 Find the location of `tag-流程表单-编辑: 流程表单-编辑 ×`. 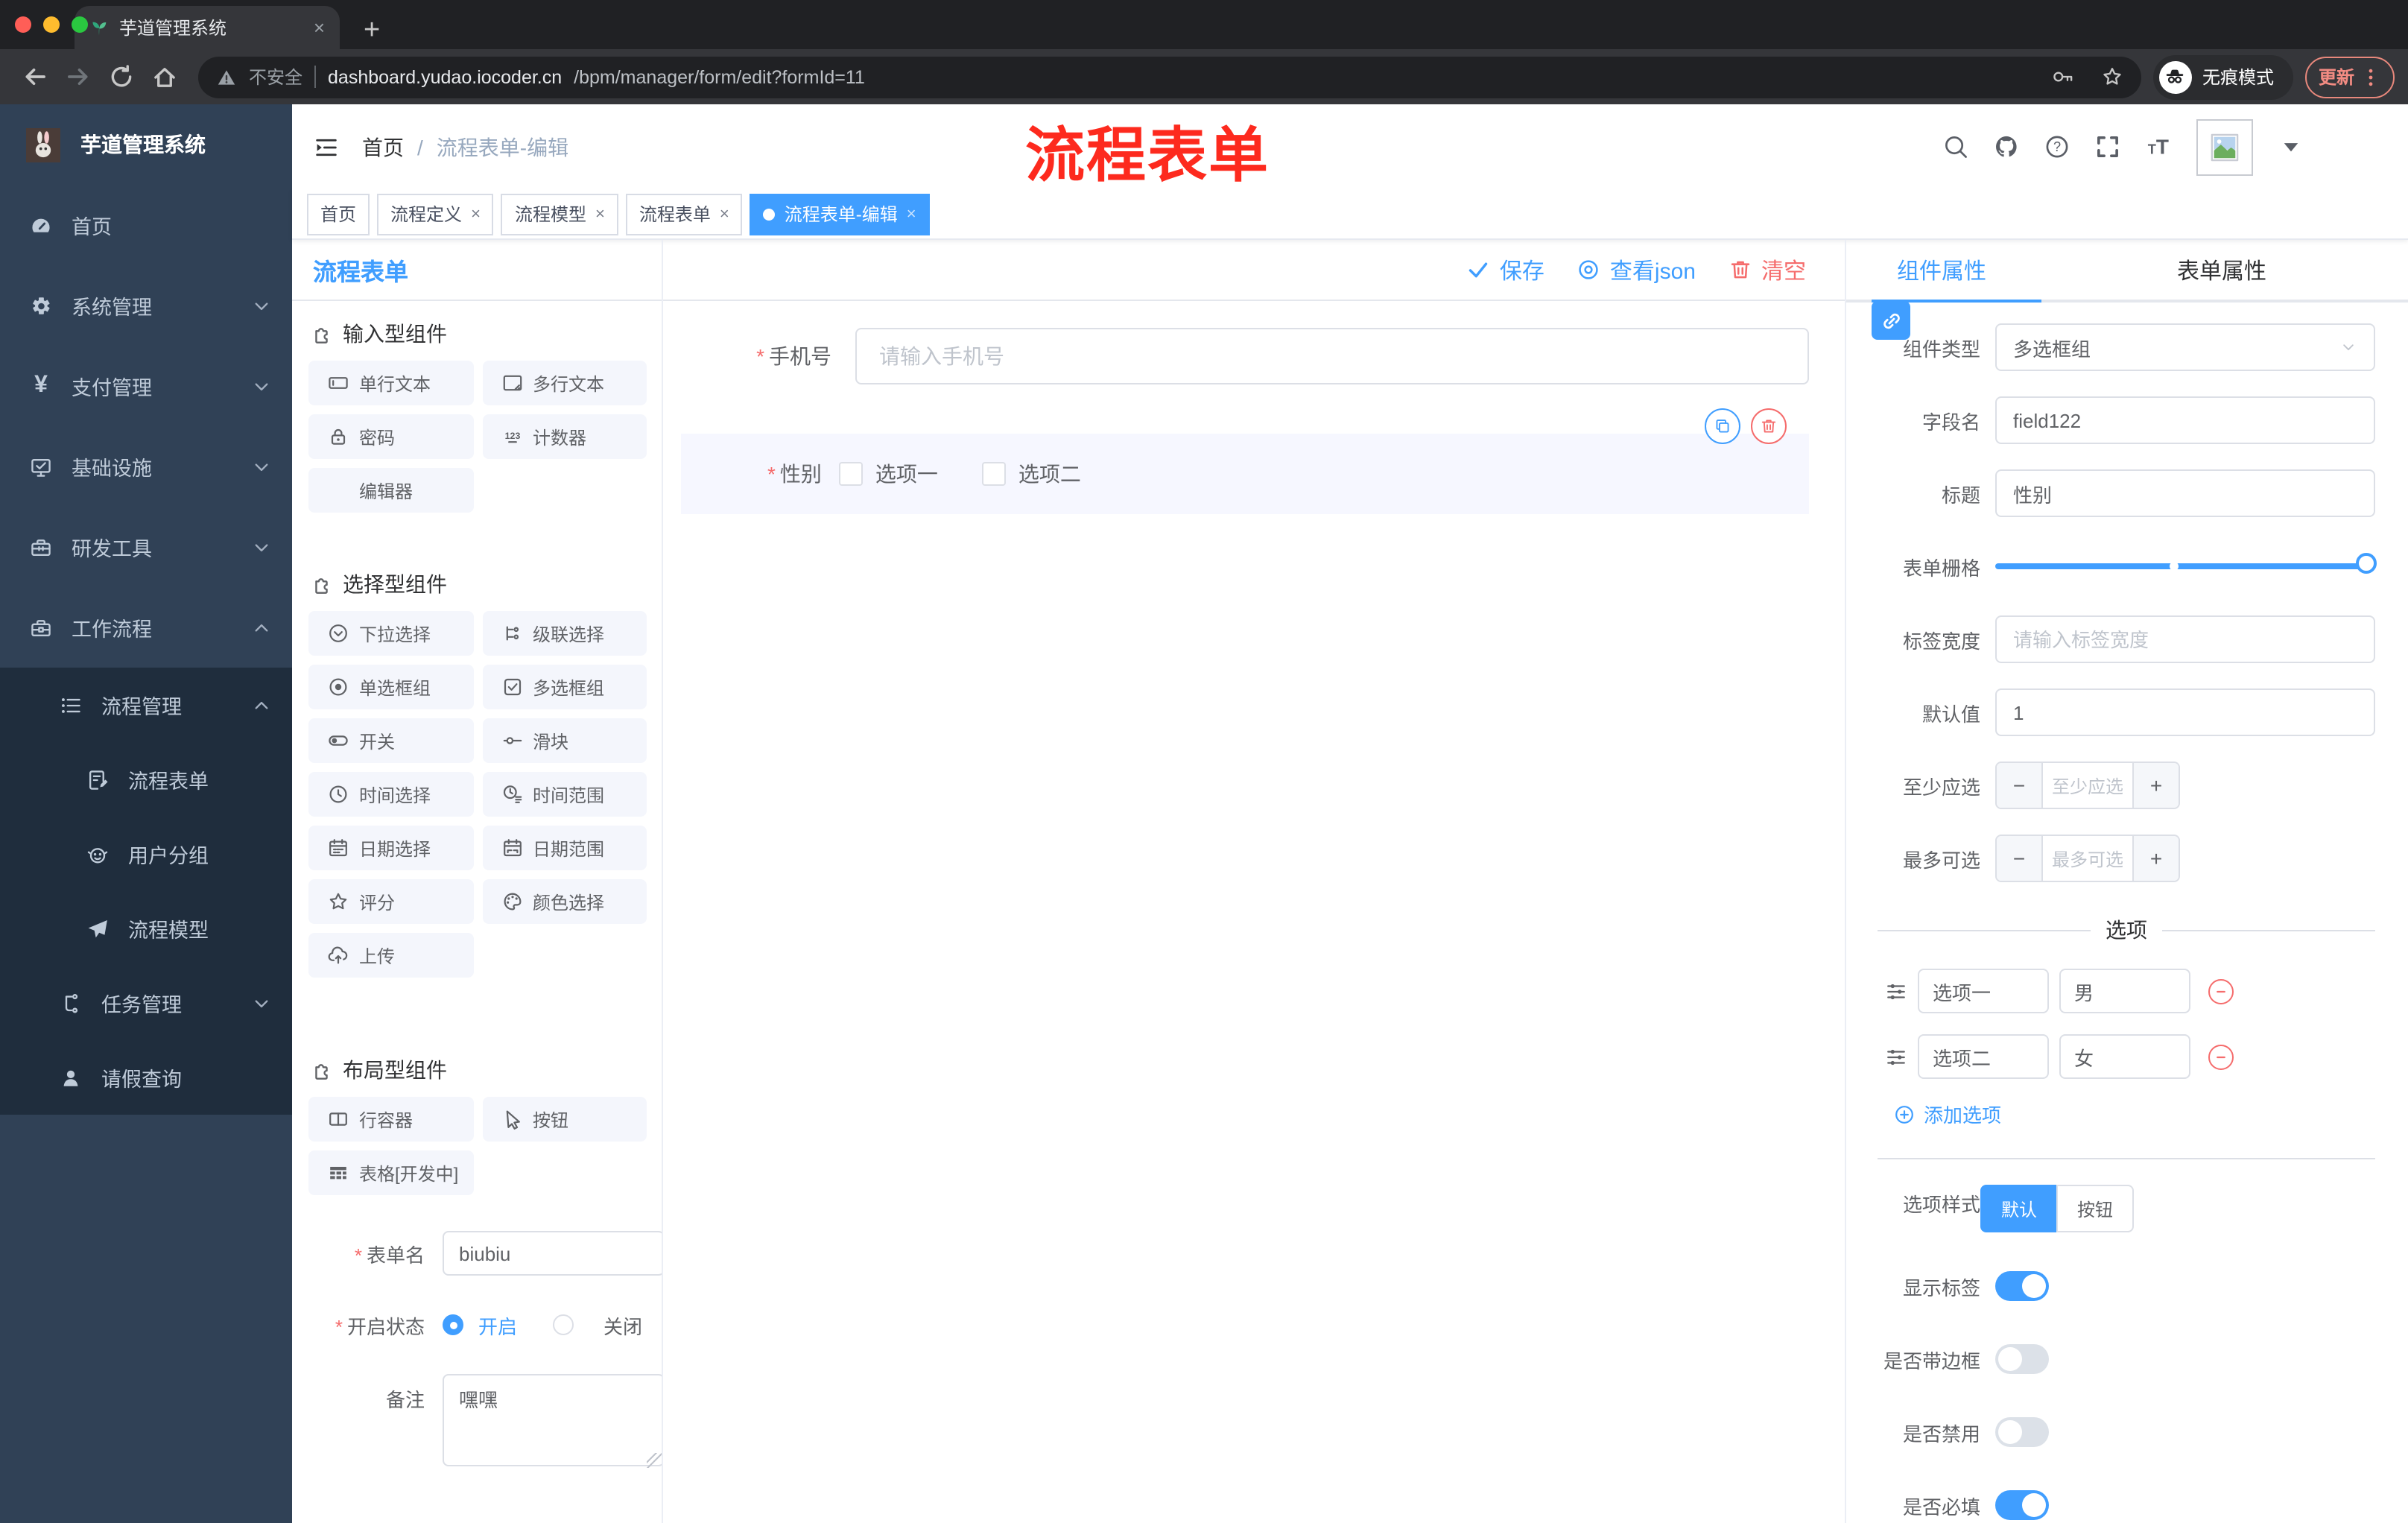

tag-流程表单-编辑: 流程表单-编辑 × is located at coordinates (840, 214).